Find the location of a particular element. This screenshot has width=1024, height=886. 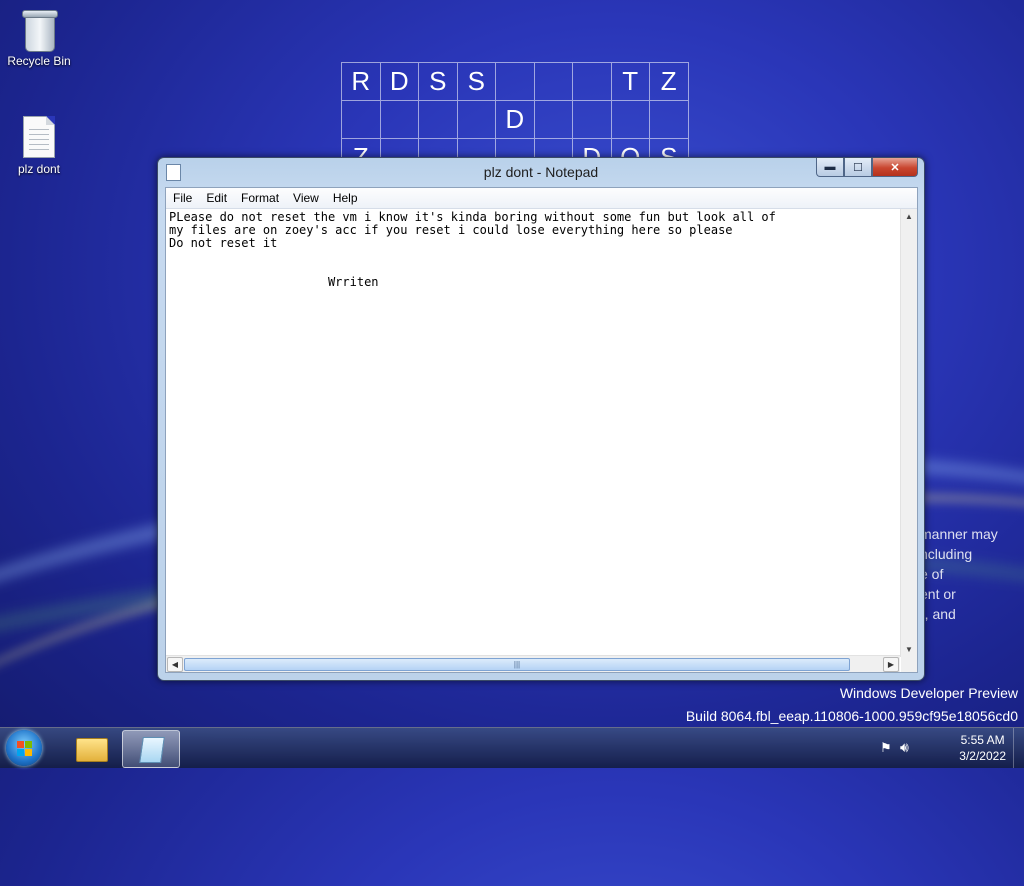

taskbar-explorer-button is located at coordinates (92, 748).